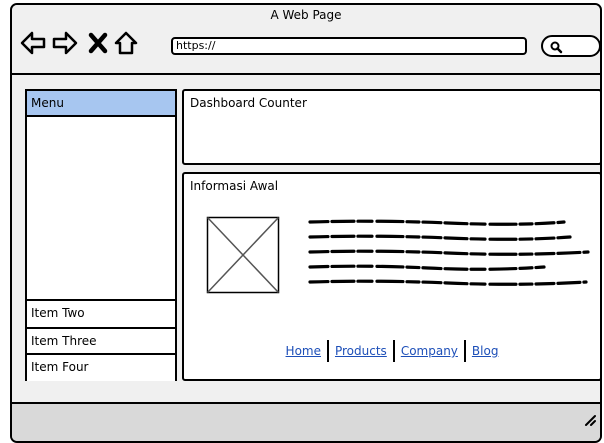 The image size is (604, 443). Describe the element at coordinates (429, 351) in the screenshot. I see `footer-link-company: Company` at that location.